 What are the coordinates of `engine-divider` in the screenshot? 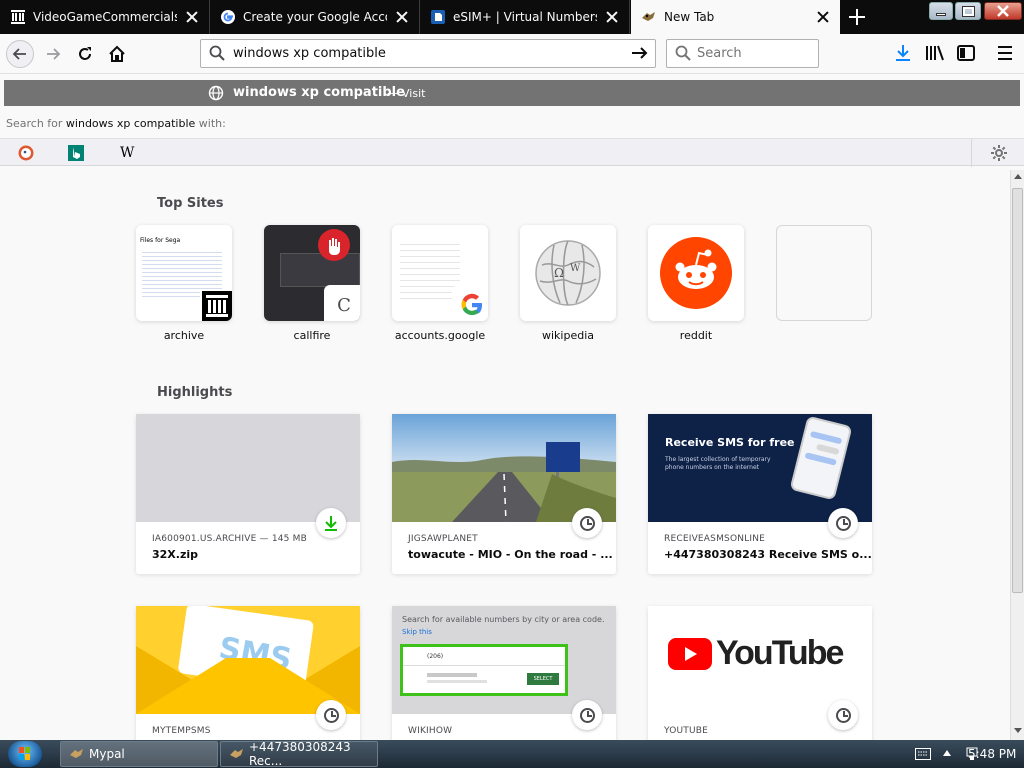 It's located at (971, 153).